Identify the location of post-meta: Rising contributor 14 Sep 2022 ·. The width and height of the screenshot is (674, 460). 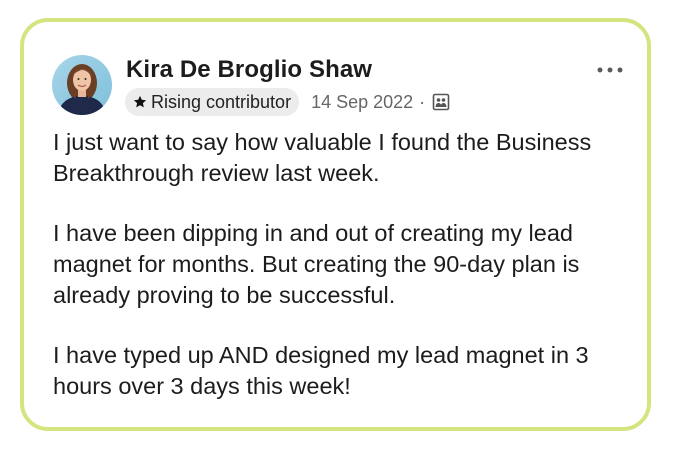
(287, 102).